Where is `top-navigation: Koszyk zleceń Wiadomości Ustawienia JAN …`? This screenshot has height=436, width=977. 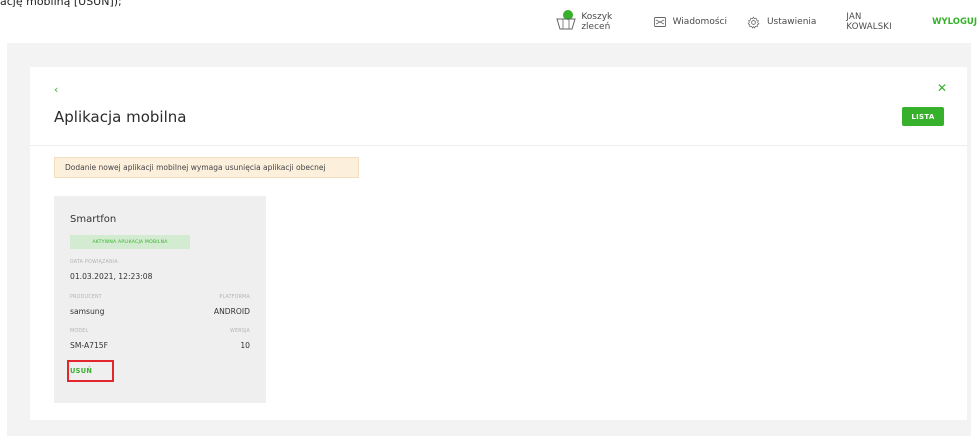
top-navigation: Koszyk zleceń Wiadomości Ustawienia JAN … is located at coordinates (766, 22).